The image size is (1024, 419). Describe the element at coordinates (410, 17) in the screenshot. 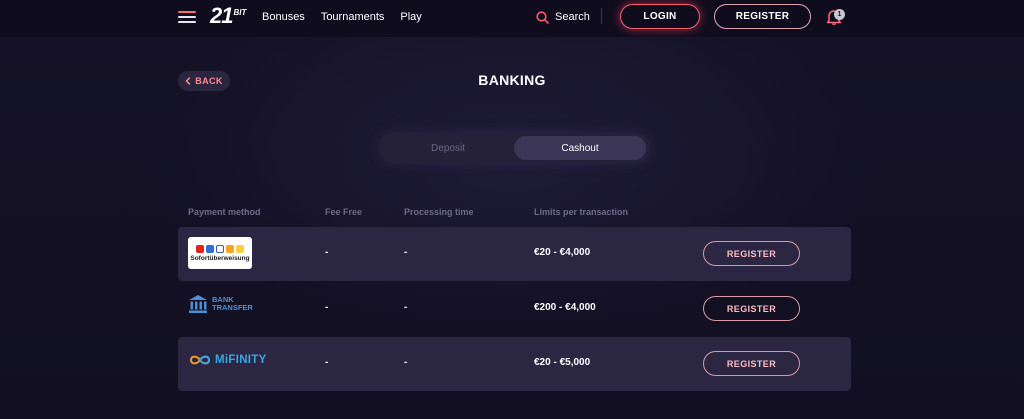

I see `nav-play: Play` at that location.